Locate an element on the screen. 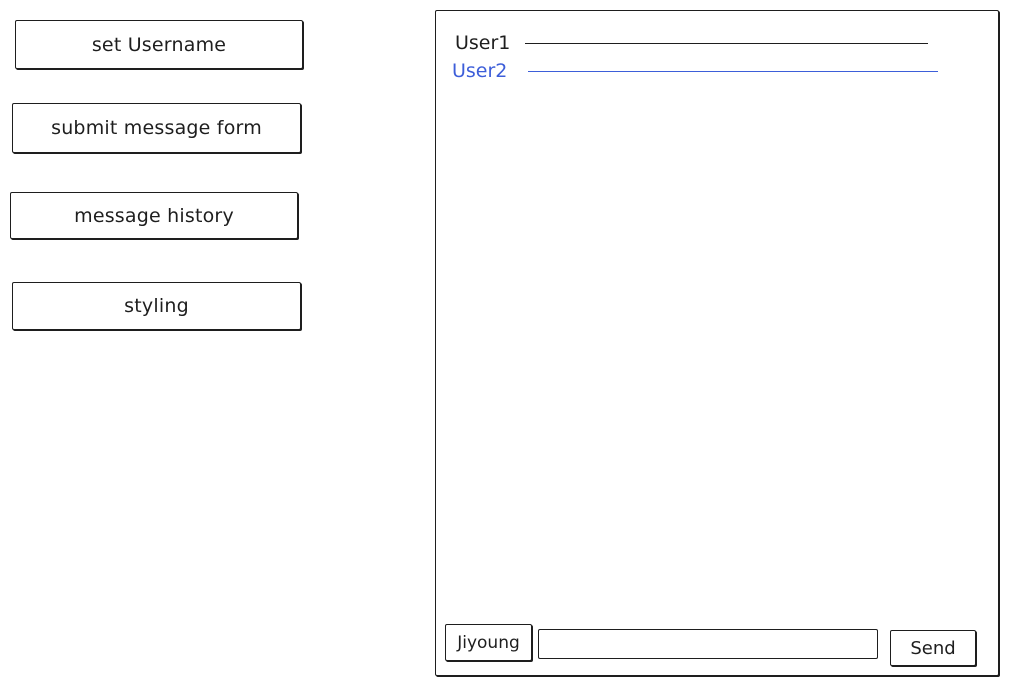 The width and height of the screenshot is (1009, 685). styling-label: styling is located at coordinates (156, 306).